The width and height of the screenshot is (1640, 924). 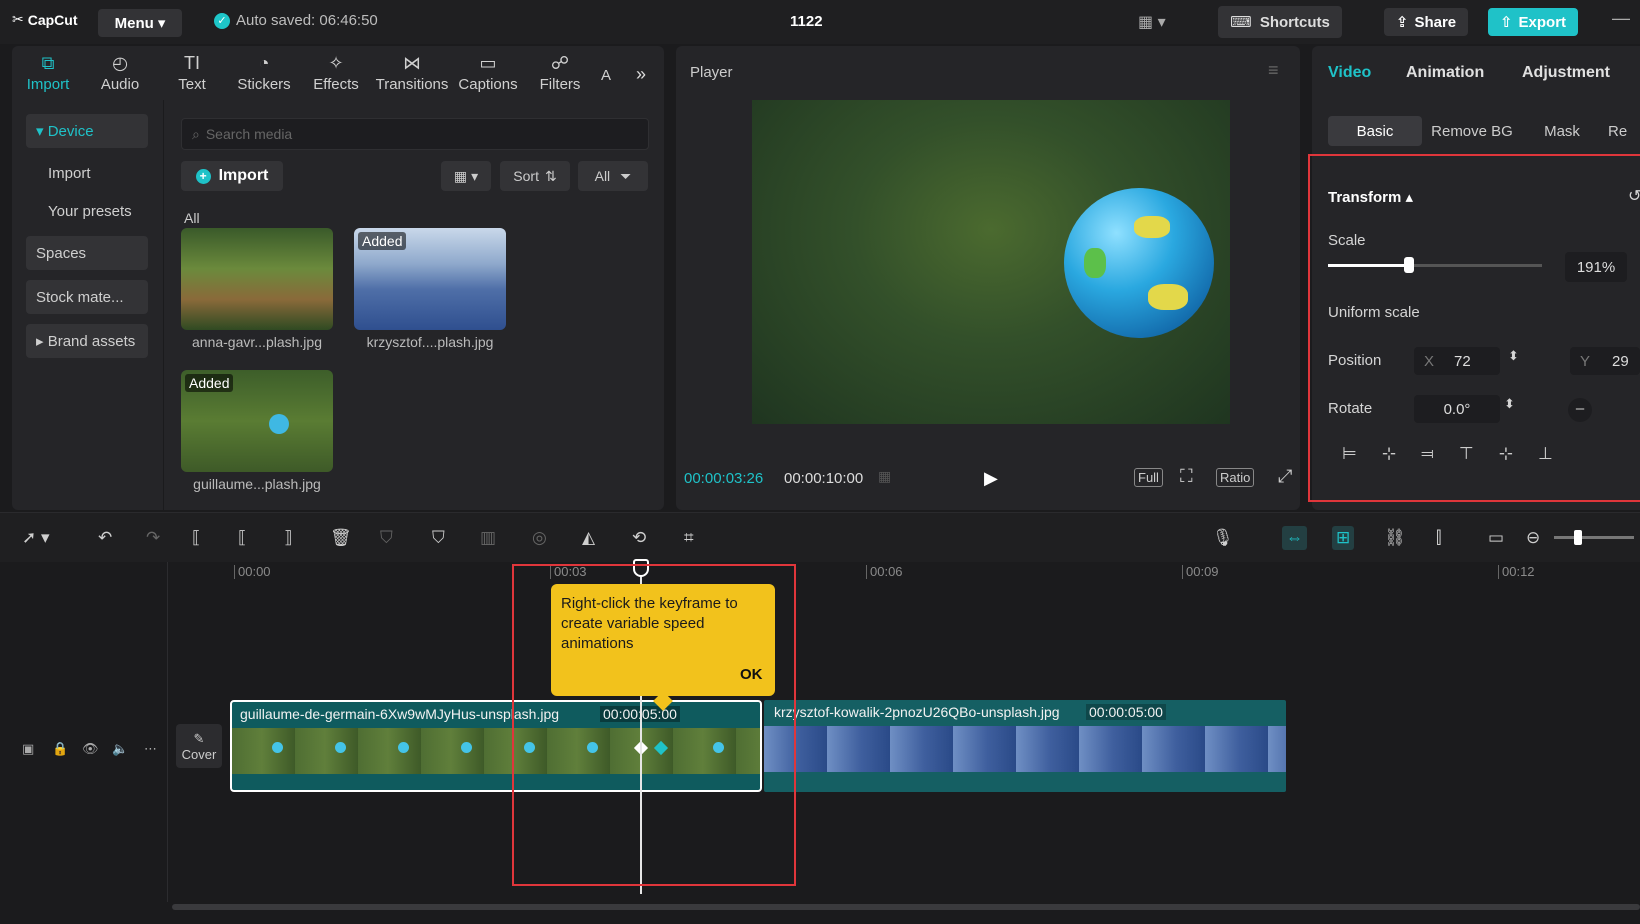 I want to click on lock-icon: 🔒, so click(x=60, y=749).